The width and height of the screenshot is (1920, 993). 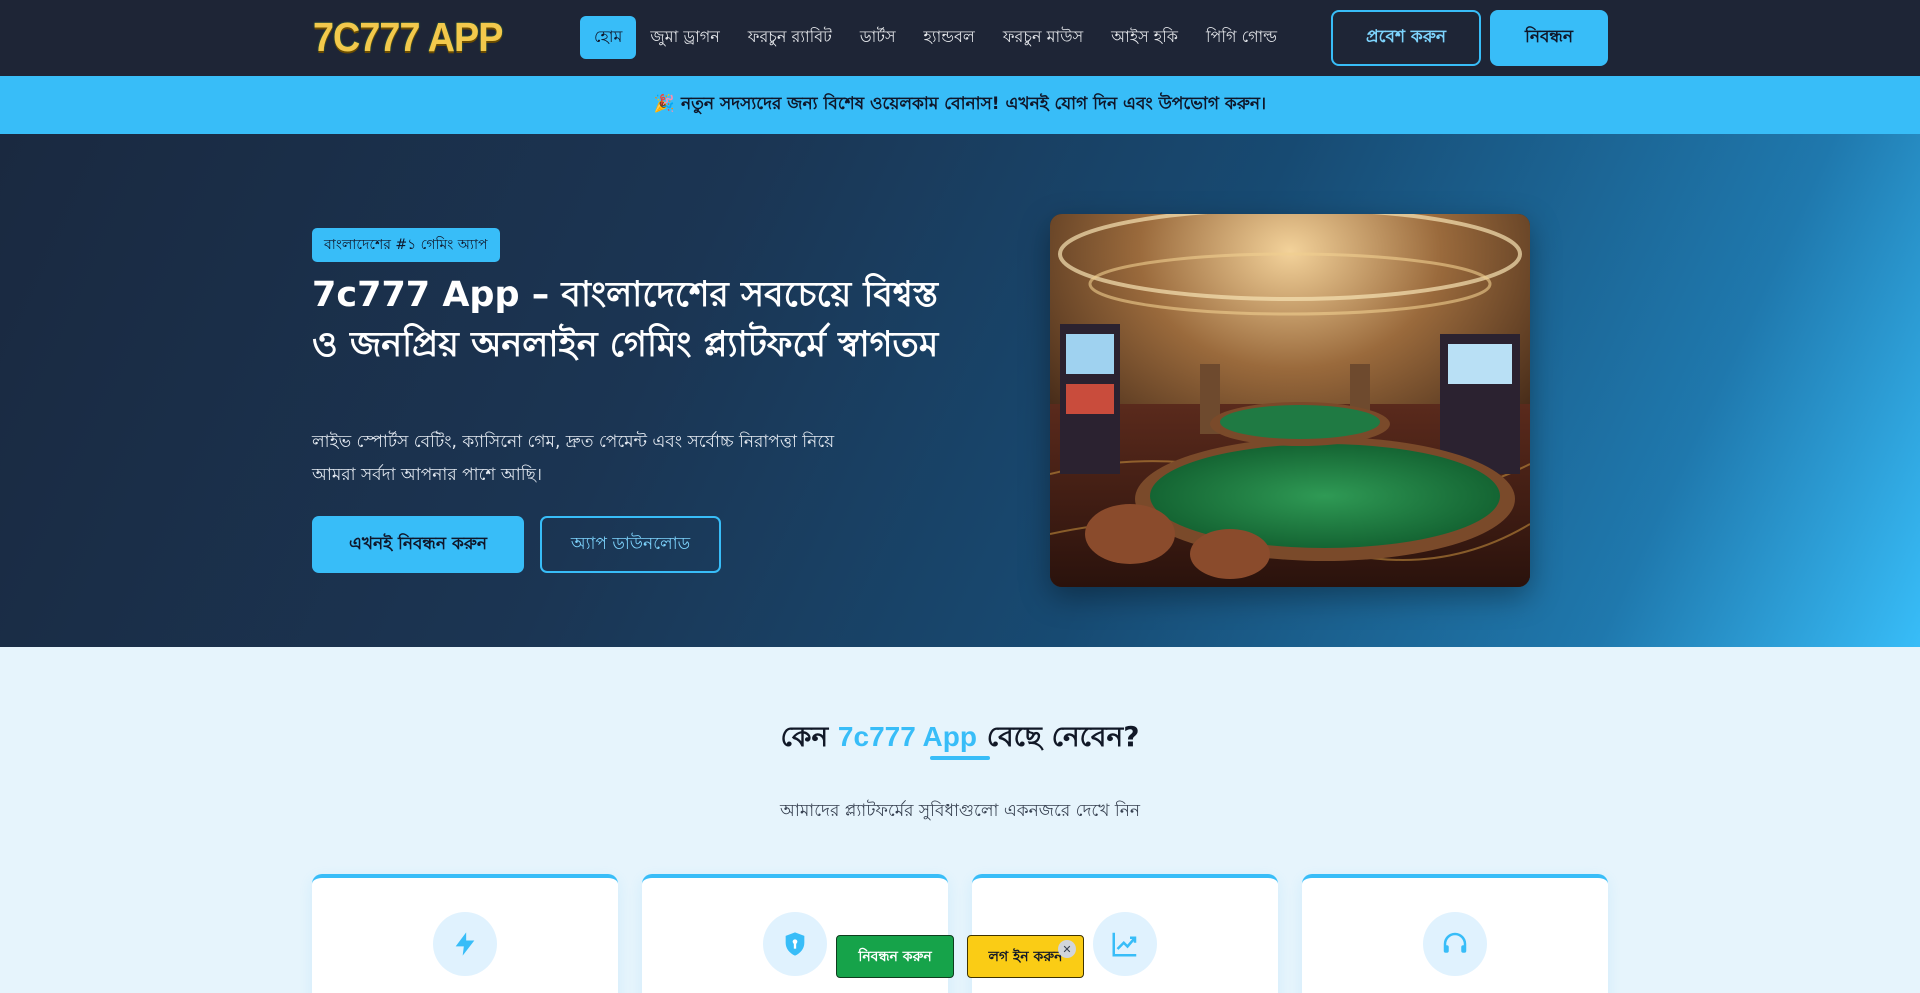 What do you see at coordinates (1455, 944) in the screenshot?
I see `headset-icon` at bounding box center [1455, 944].